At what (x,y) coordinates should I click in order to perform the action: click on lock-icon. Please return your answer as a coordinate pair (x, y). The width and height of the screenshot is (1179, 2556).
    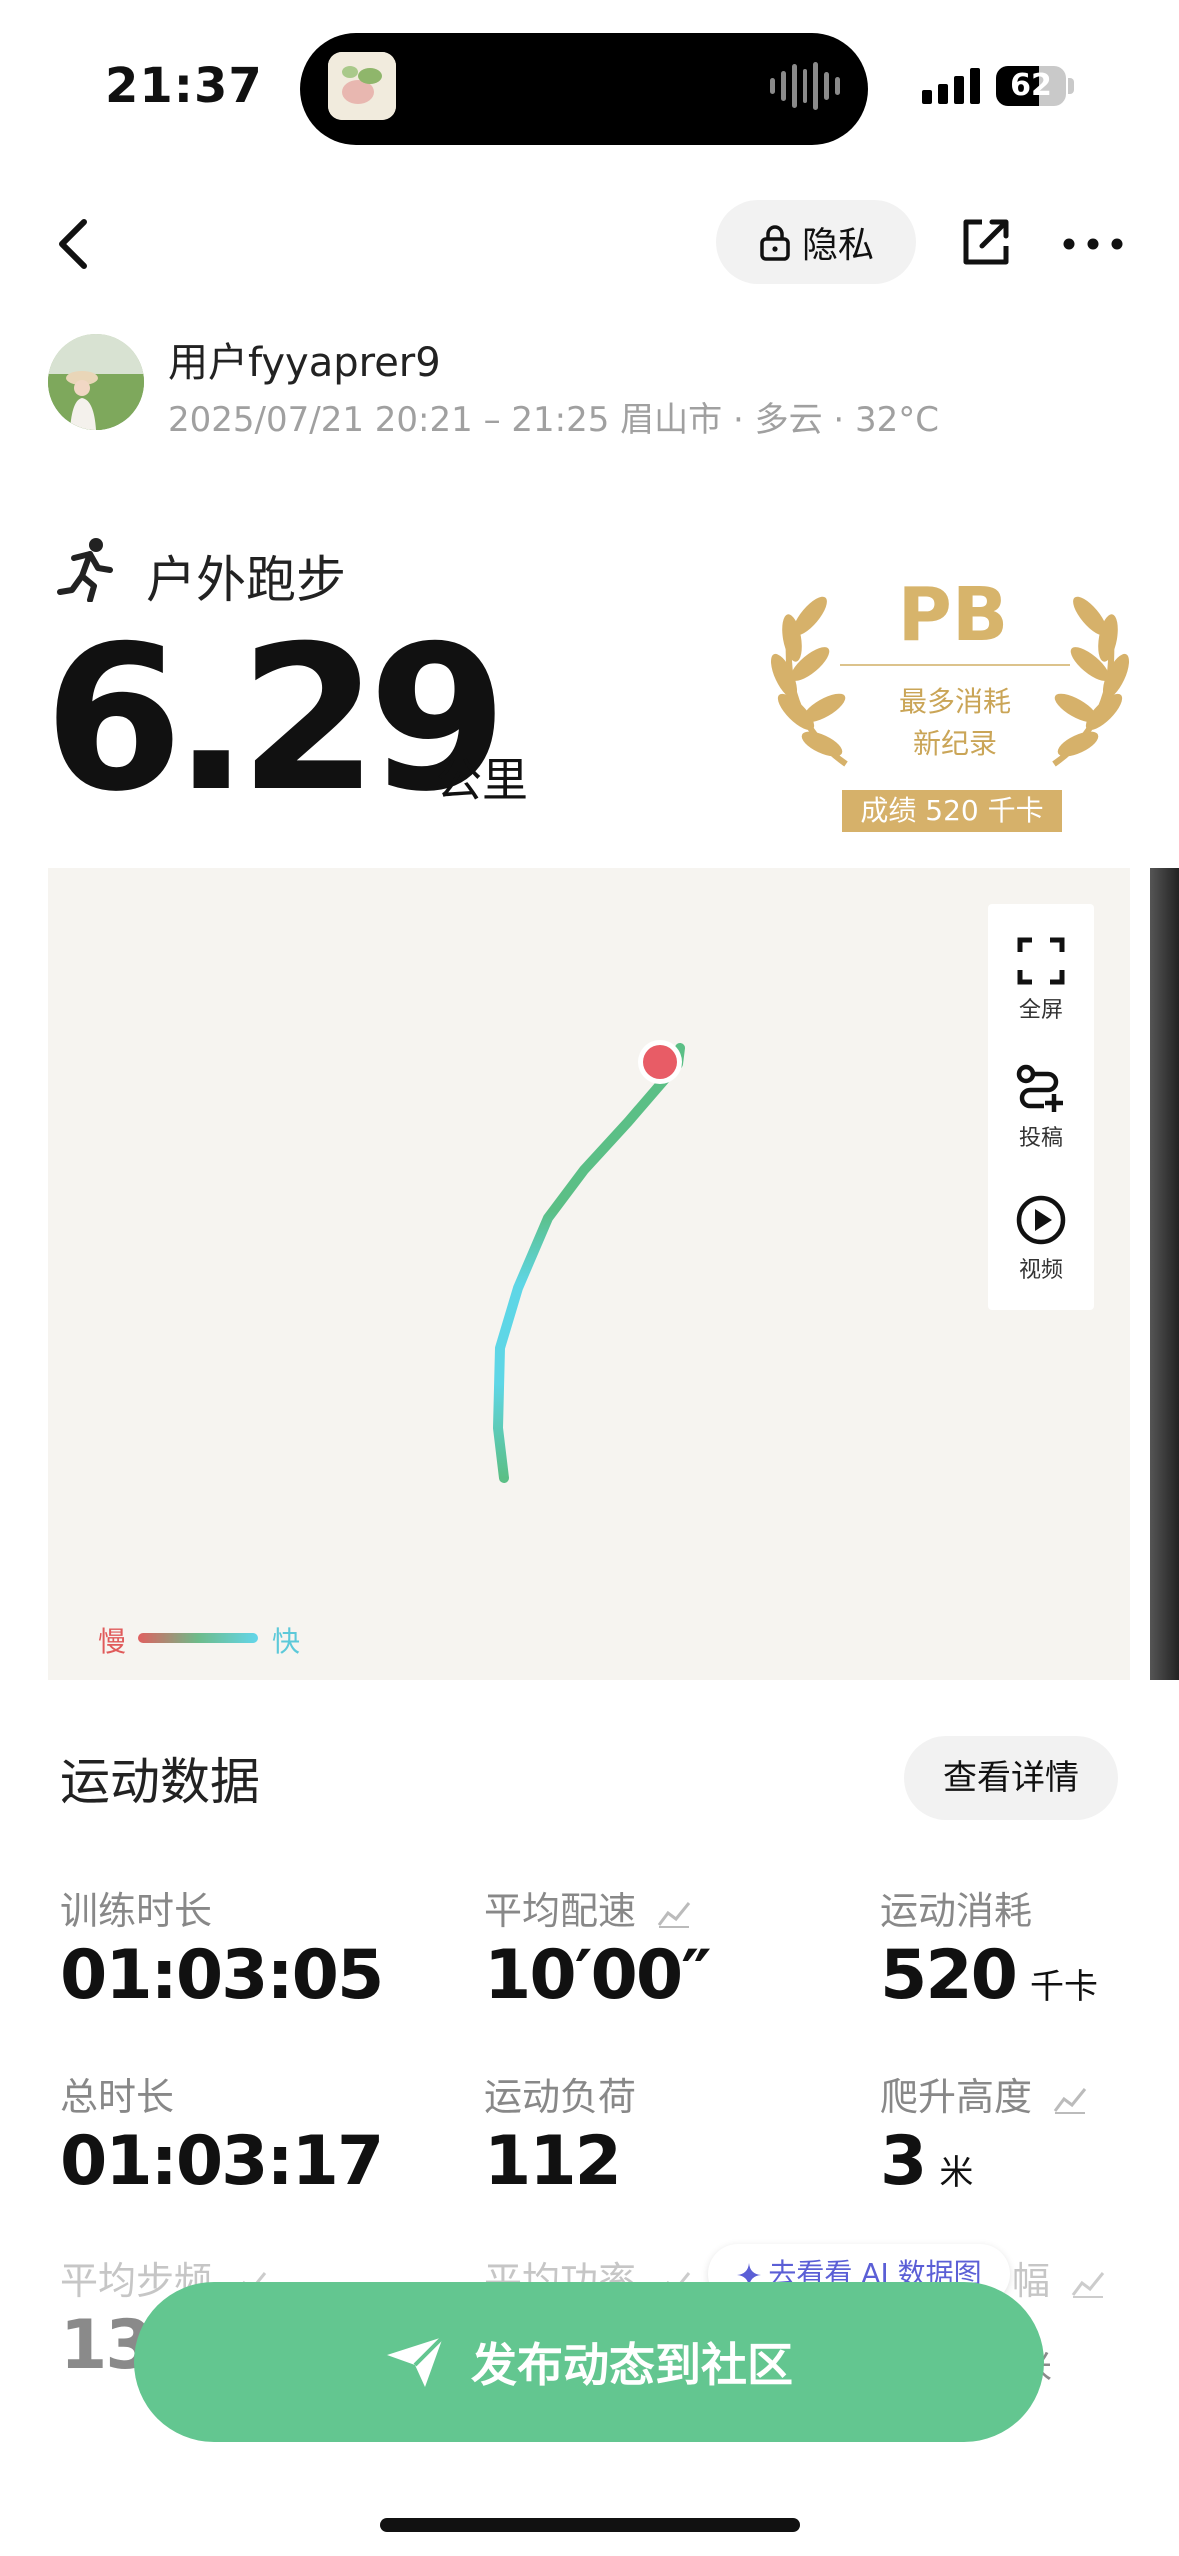
    Looking at the image, I should click on (775, 243).